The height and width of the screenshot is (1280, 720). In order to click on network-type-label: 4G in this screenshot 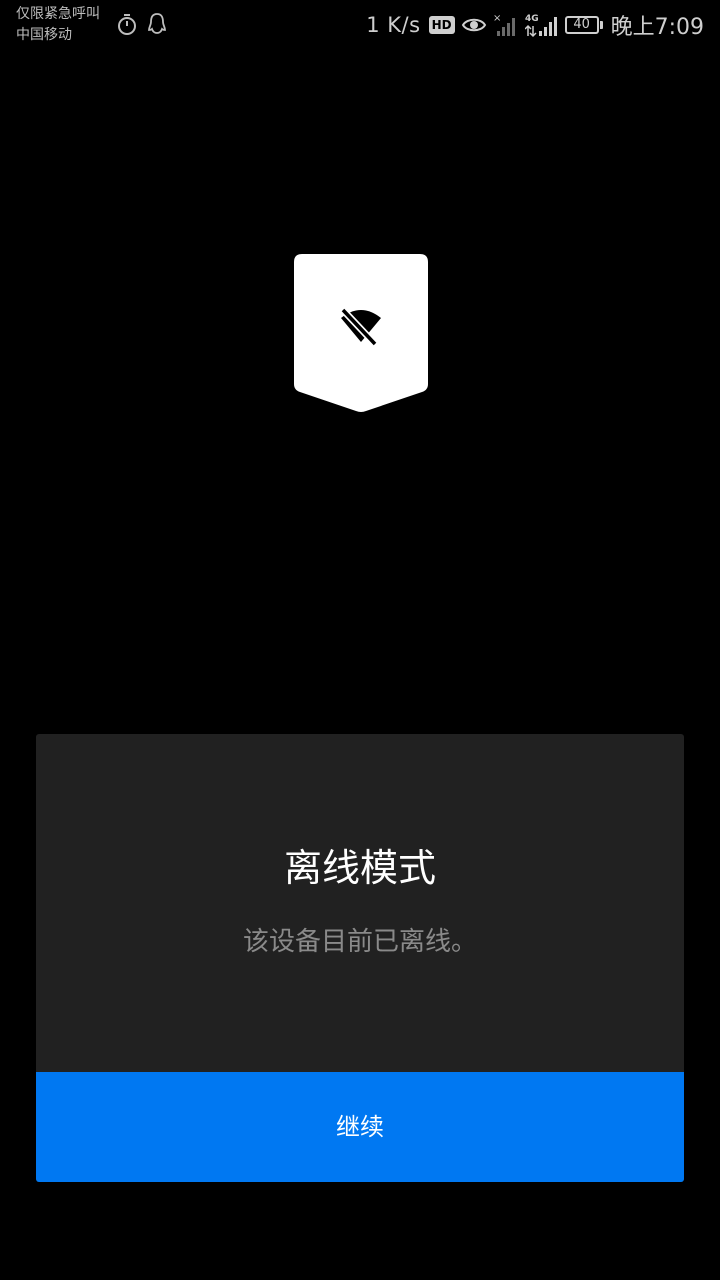, I will do `click(532, 19)`.